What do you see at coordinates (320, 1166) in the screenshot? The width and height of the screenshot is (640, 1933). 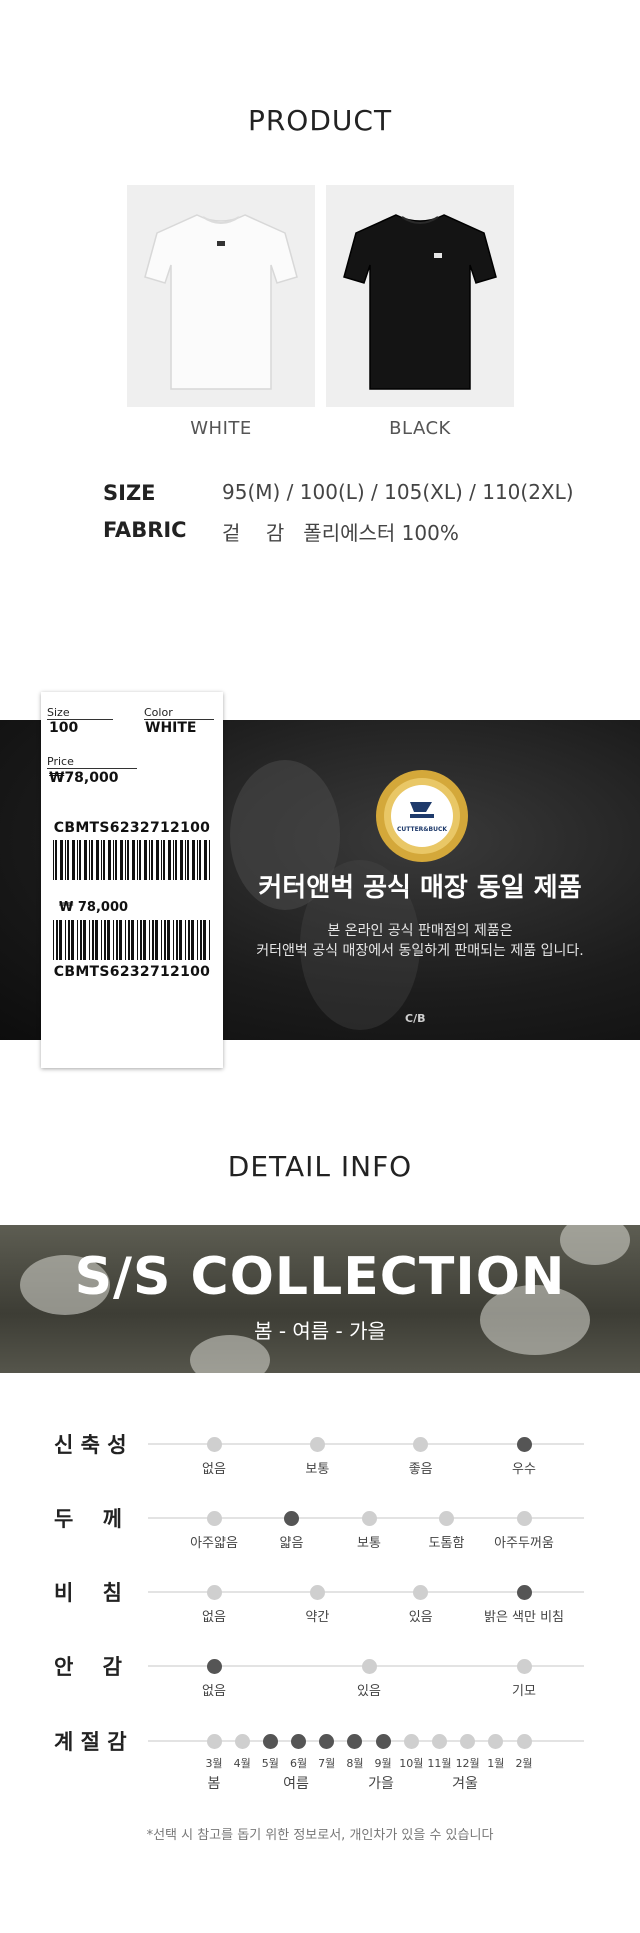 I see `detail-info-title: DETAIL INFO` at bounding box center [320, 1166].